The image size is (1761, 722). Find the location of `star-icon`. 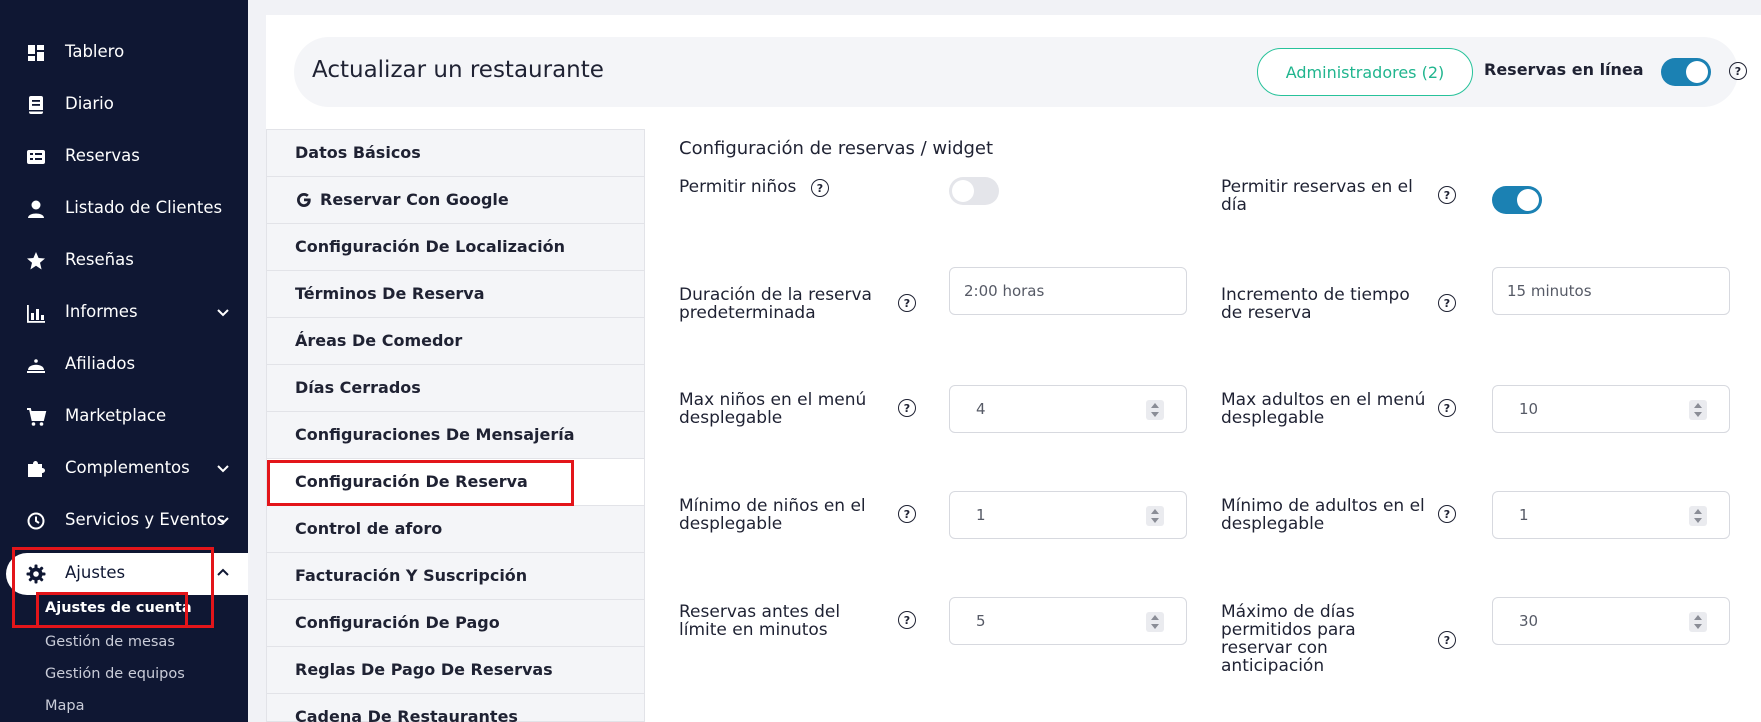

star-icon is located at coordinates (36, 261).